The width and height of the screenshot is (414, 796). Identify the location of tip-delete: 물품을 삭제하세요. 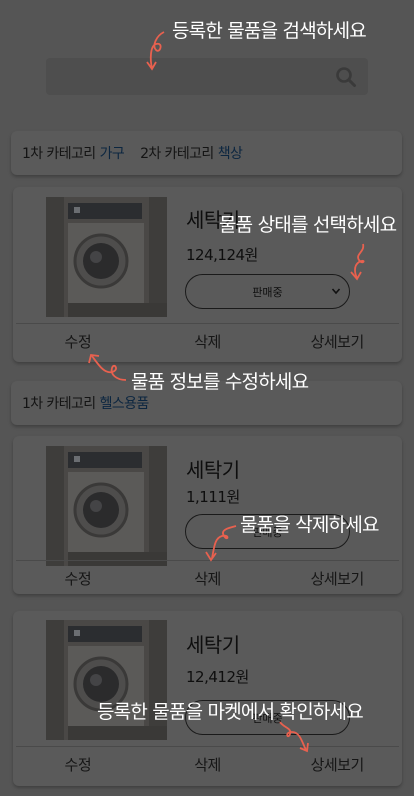
(309, 525).